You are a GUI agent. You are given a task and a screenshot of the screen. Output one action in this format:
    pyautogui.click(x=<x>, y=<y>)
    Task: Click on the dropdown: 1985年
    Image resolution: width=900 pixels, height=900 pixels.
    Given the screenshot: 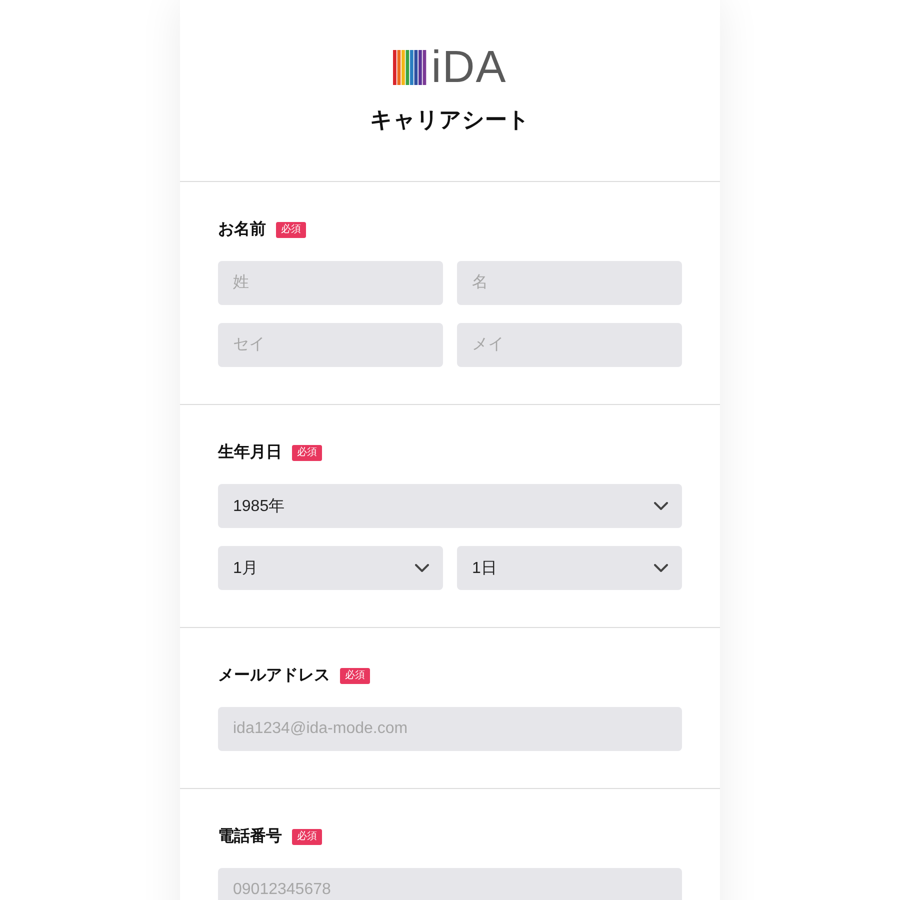 What is the action you would take?
    pyautogui.click(x=450, y=506)
    